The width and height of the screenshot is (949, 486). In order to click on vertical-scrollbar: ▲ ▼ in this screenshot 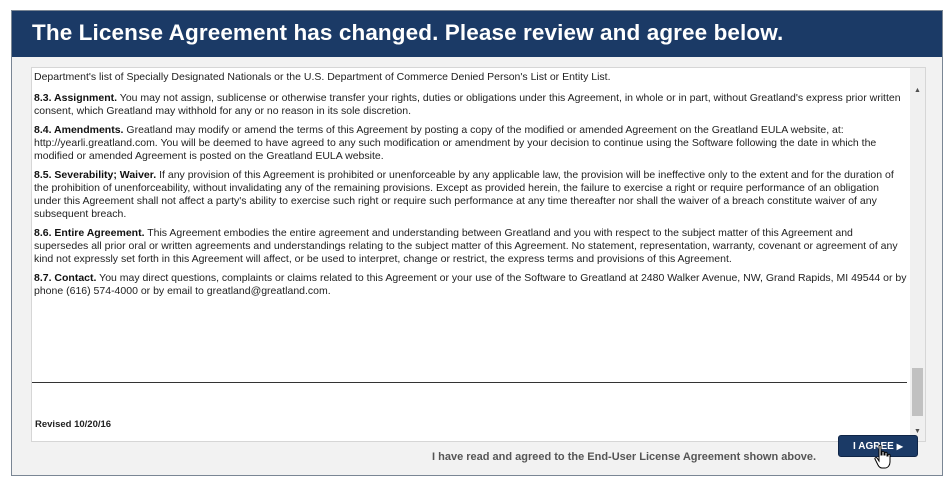, I will do `click(917, 254)`.